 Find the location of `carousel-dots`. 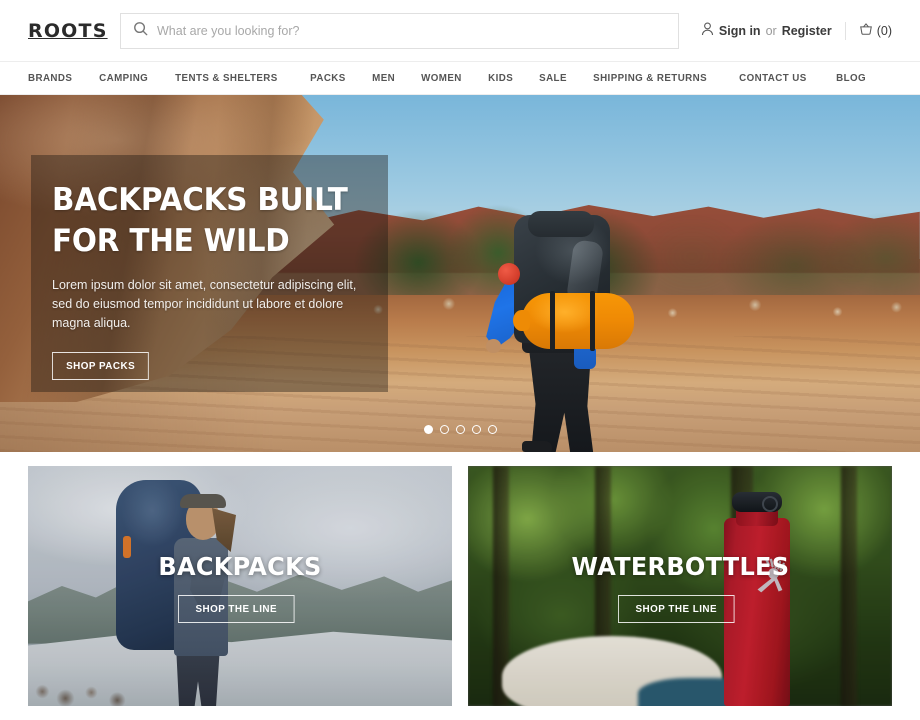

carousel-dots is located at coordinates (460, 429).